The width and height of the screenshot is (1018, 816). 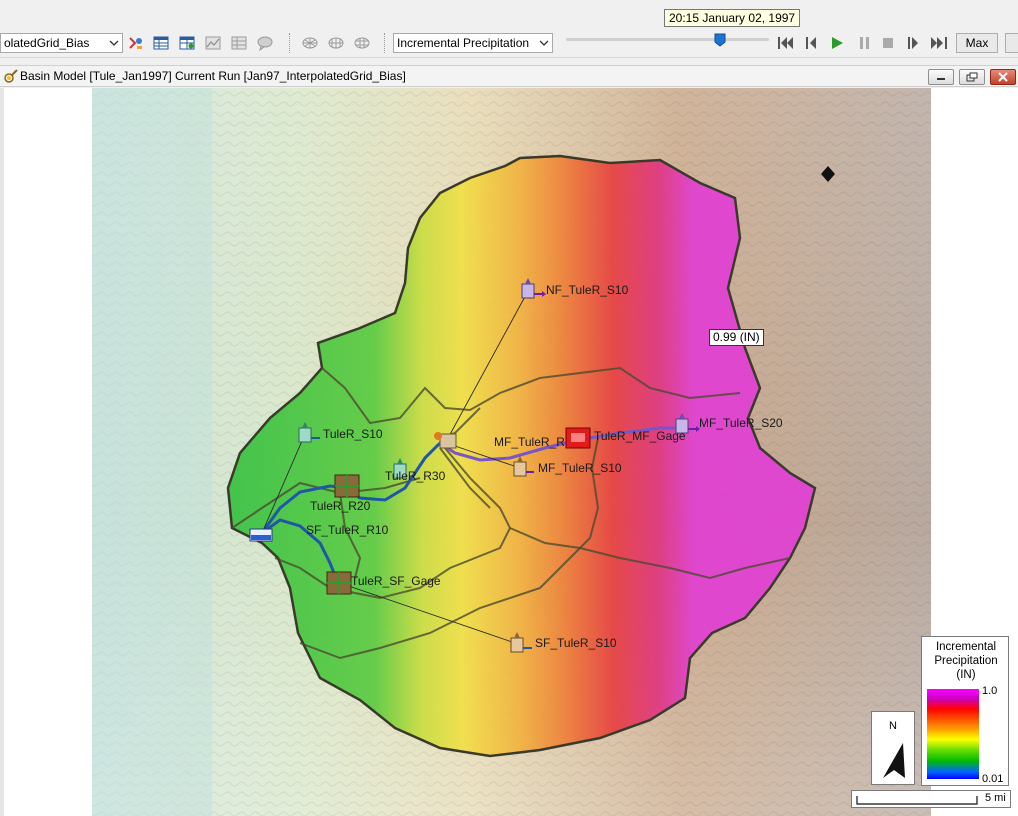 I want to click on rewind-start-icon, so click(x=785, y=43).